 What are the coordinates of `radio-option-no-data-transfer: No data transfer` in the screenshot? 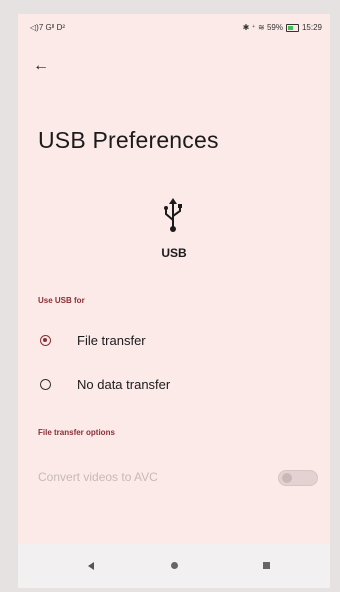 It's located at (177, 384).